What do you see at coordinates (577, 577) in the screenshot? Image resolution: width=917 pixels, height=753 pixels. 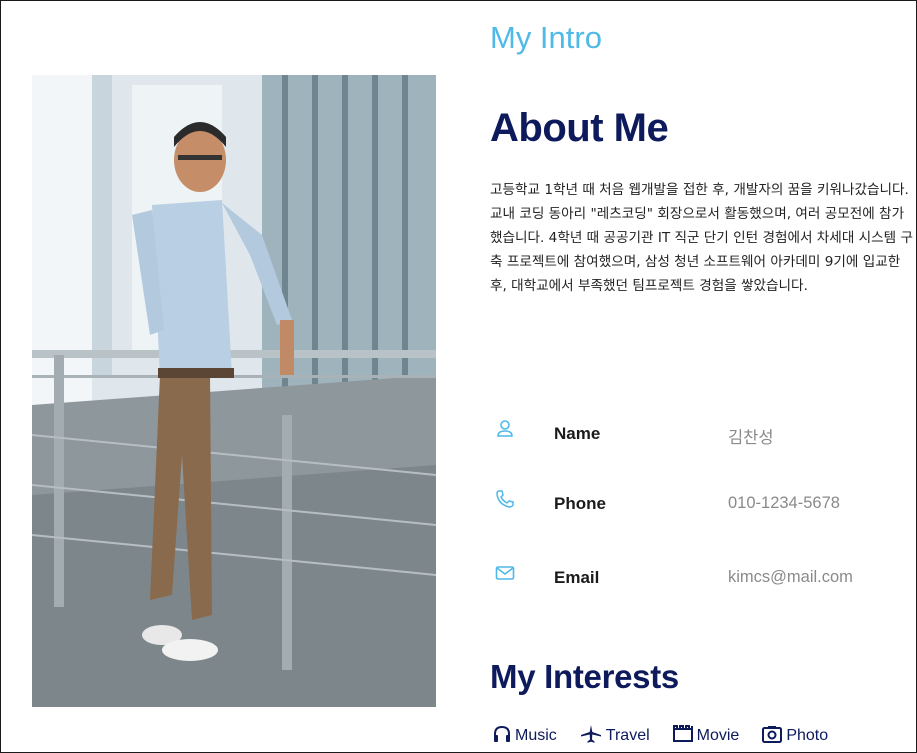 I see `contact-label: Email` at bounding box center [577, 577].